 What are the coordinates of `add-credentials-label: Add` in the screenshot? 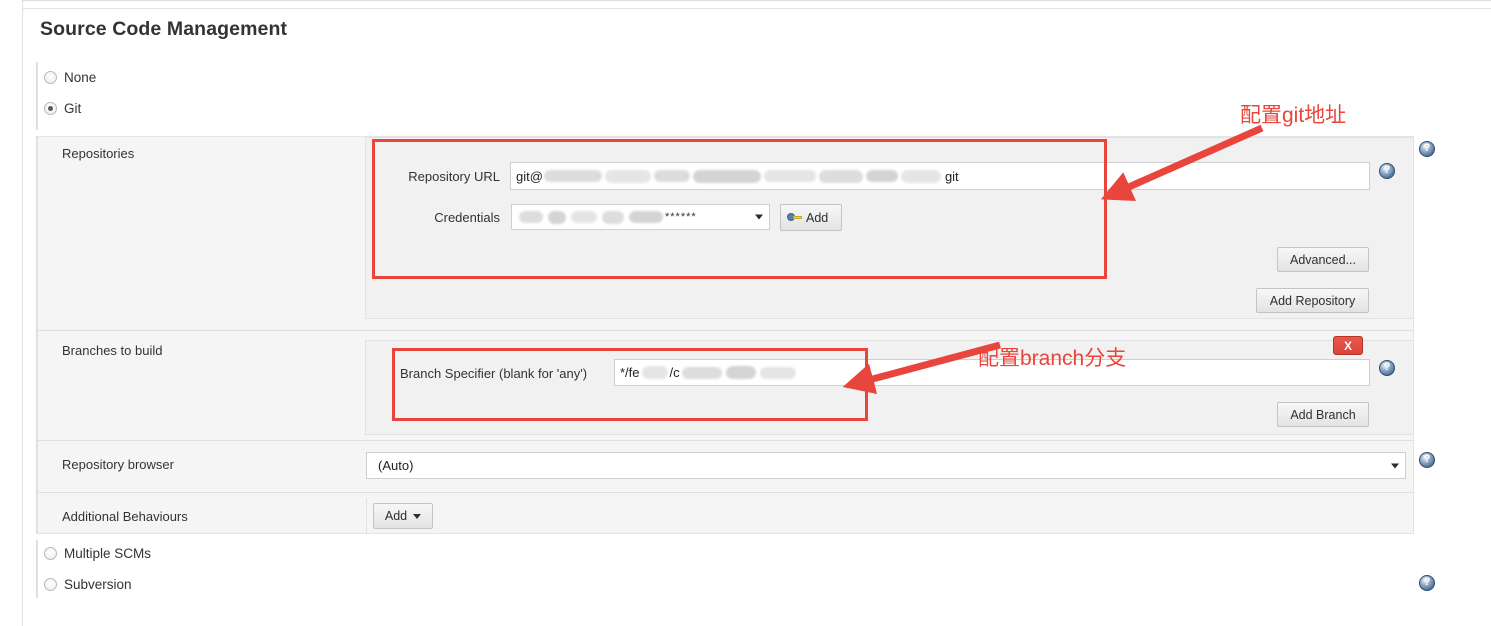 It's located at (817, 217).